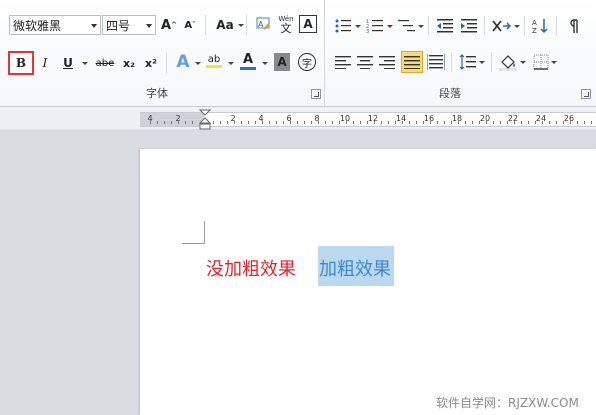  I want to click on font-size-value: 四号, so click(118, 26).